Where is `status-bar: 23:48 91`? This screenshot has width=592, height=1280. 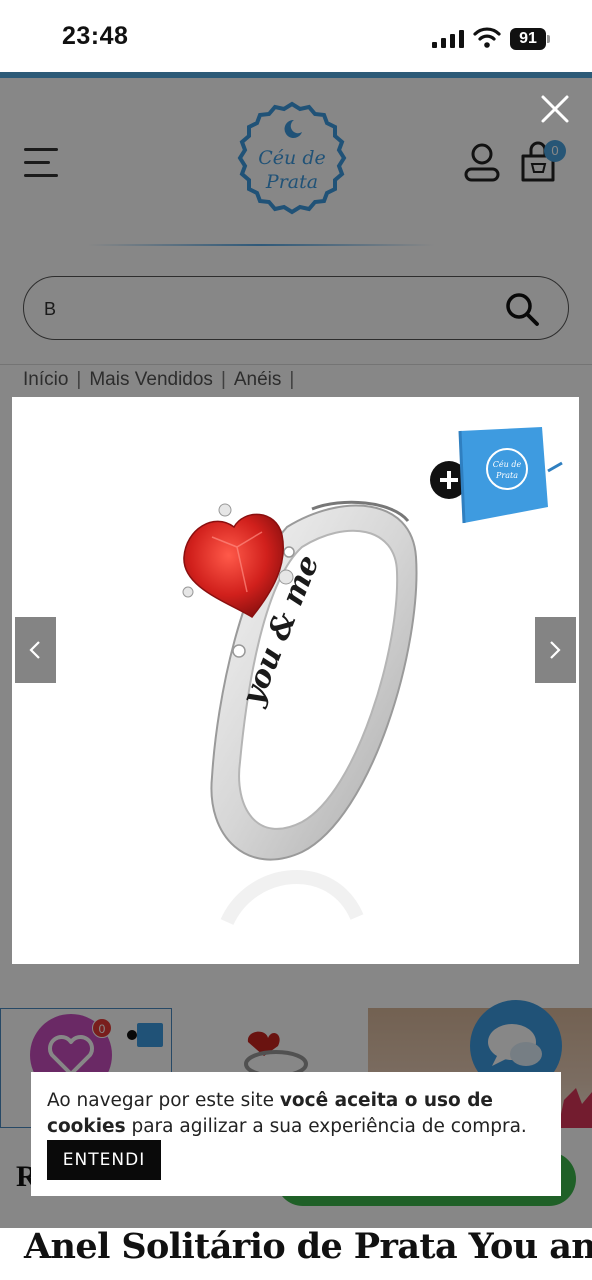 status-bar: 23:48 91 is located at coordinates (296, 36).